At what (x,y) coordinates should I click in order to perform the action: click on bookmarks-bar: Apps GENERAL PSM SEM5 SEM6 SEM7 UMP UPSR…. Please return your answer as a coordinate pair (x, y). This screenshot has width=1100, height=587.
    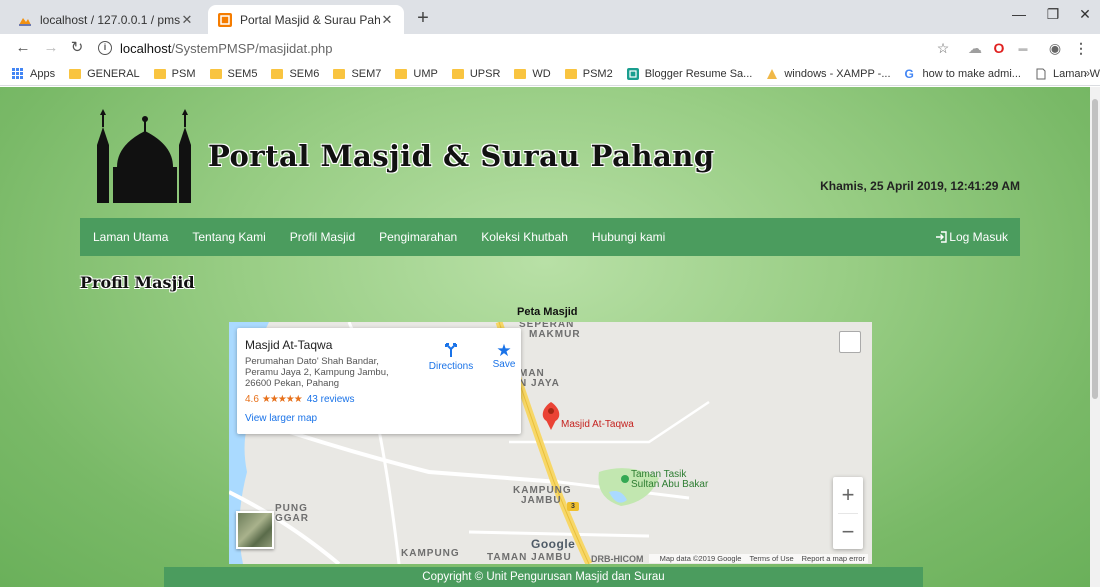
    Looking at the image, I should click on (550, 74).